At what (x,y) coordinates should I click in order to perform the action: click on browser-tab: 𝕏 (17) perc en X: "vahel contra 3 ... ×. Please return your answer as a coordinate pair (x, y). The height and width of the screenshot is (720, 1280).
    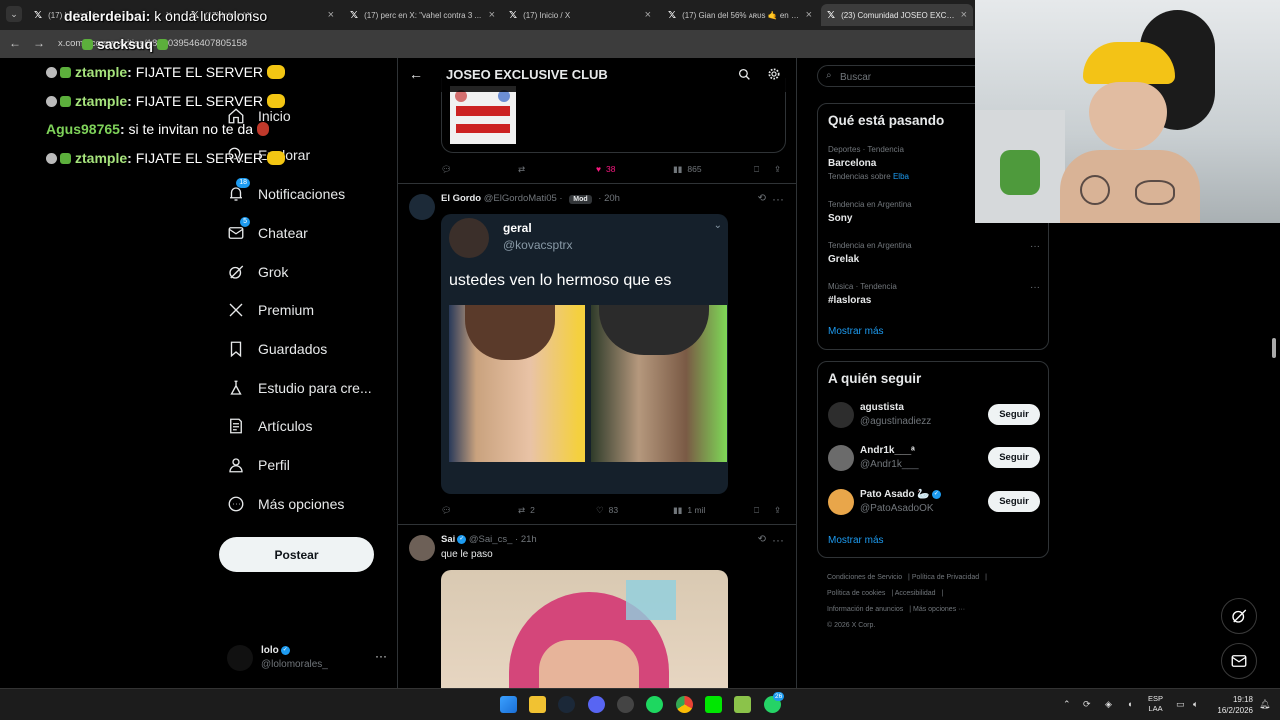
    Looking at the image, I should click on (422, 15).